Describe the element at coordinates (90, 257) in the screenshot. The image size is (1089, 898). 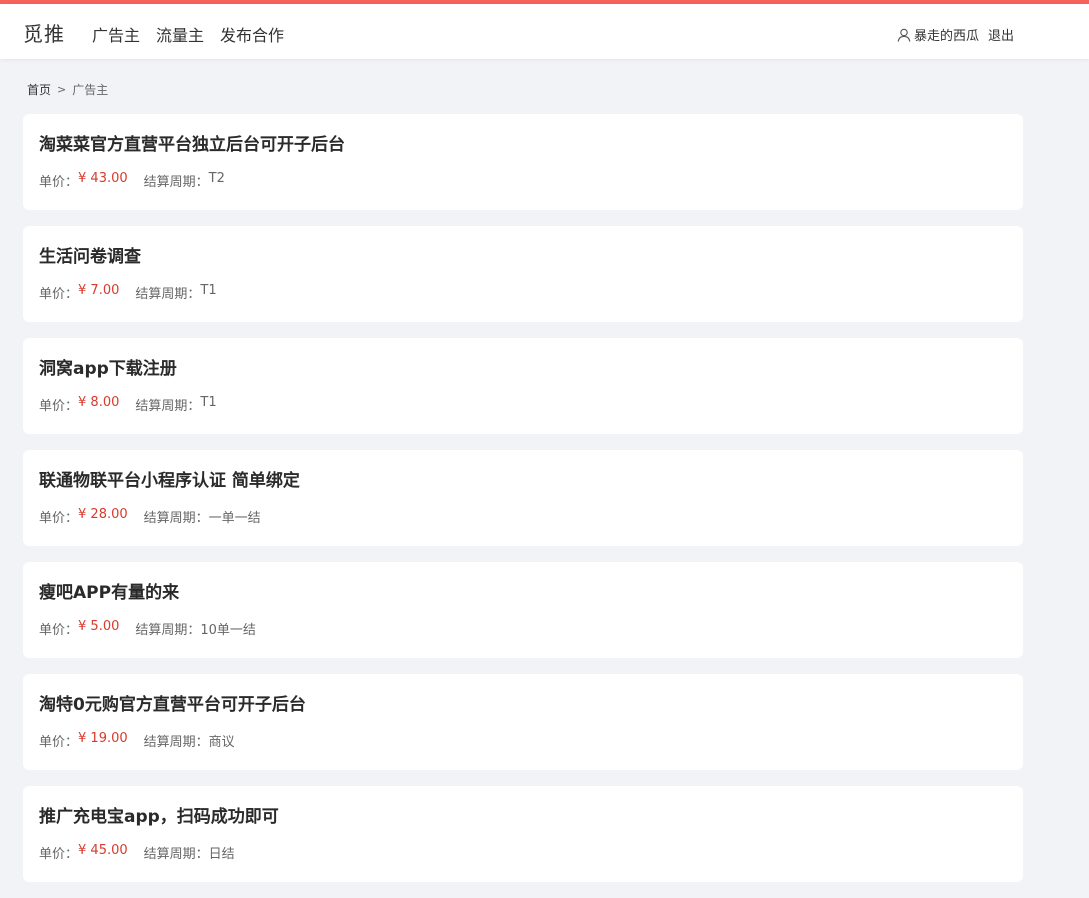
I see `task-title: 生活问卷调查` at that location.